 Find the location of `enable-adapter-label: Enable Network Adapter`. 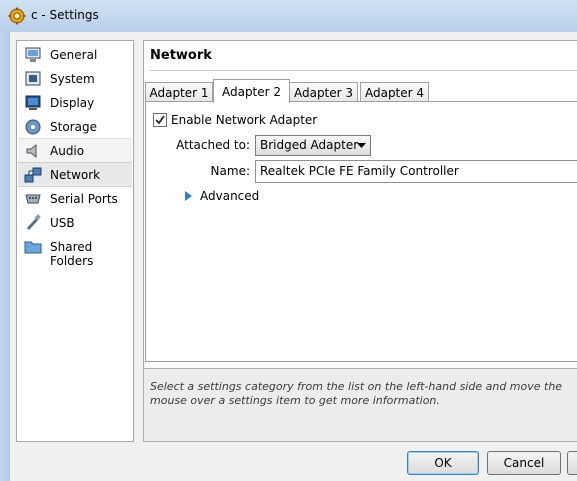

enable-adapter-label: Enable Network Adapter is located at coordinates (244, 120).